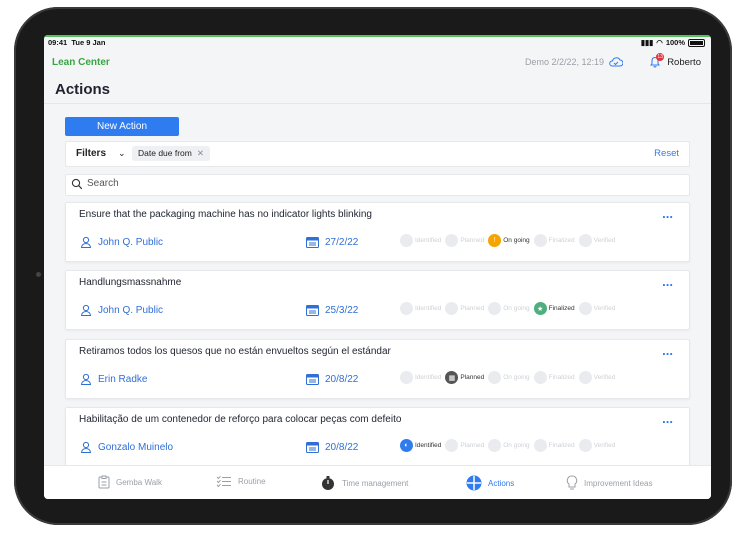 The height and width of the screenshot is (536, 747). Describe the element at coordinates (572, 482) in the screenshot. I see `lightbulb-icon` at that location.